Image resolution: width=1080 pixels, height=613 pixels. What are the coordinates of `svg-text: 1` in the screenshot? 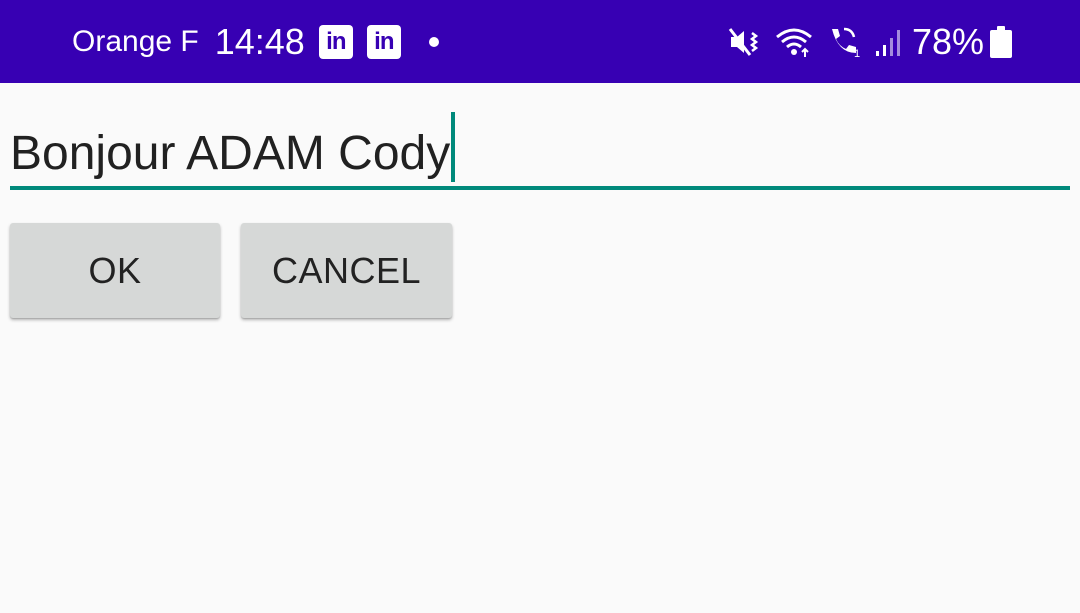 It's located at (857, 53).